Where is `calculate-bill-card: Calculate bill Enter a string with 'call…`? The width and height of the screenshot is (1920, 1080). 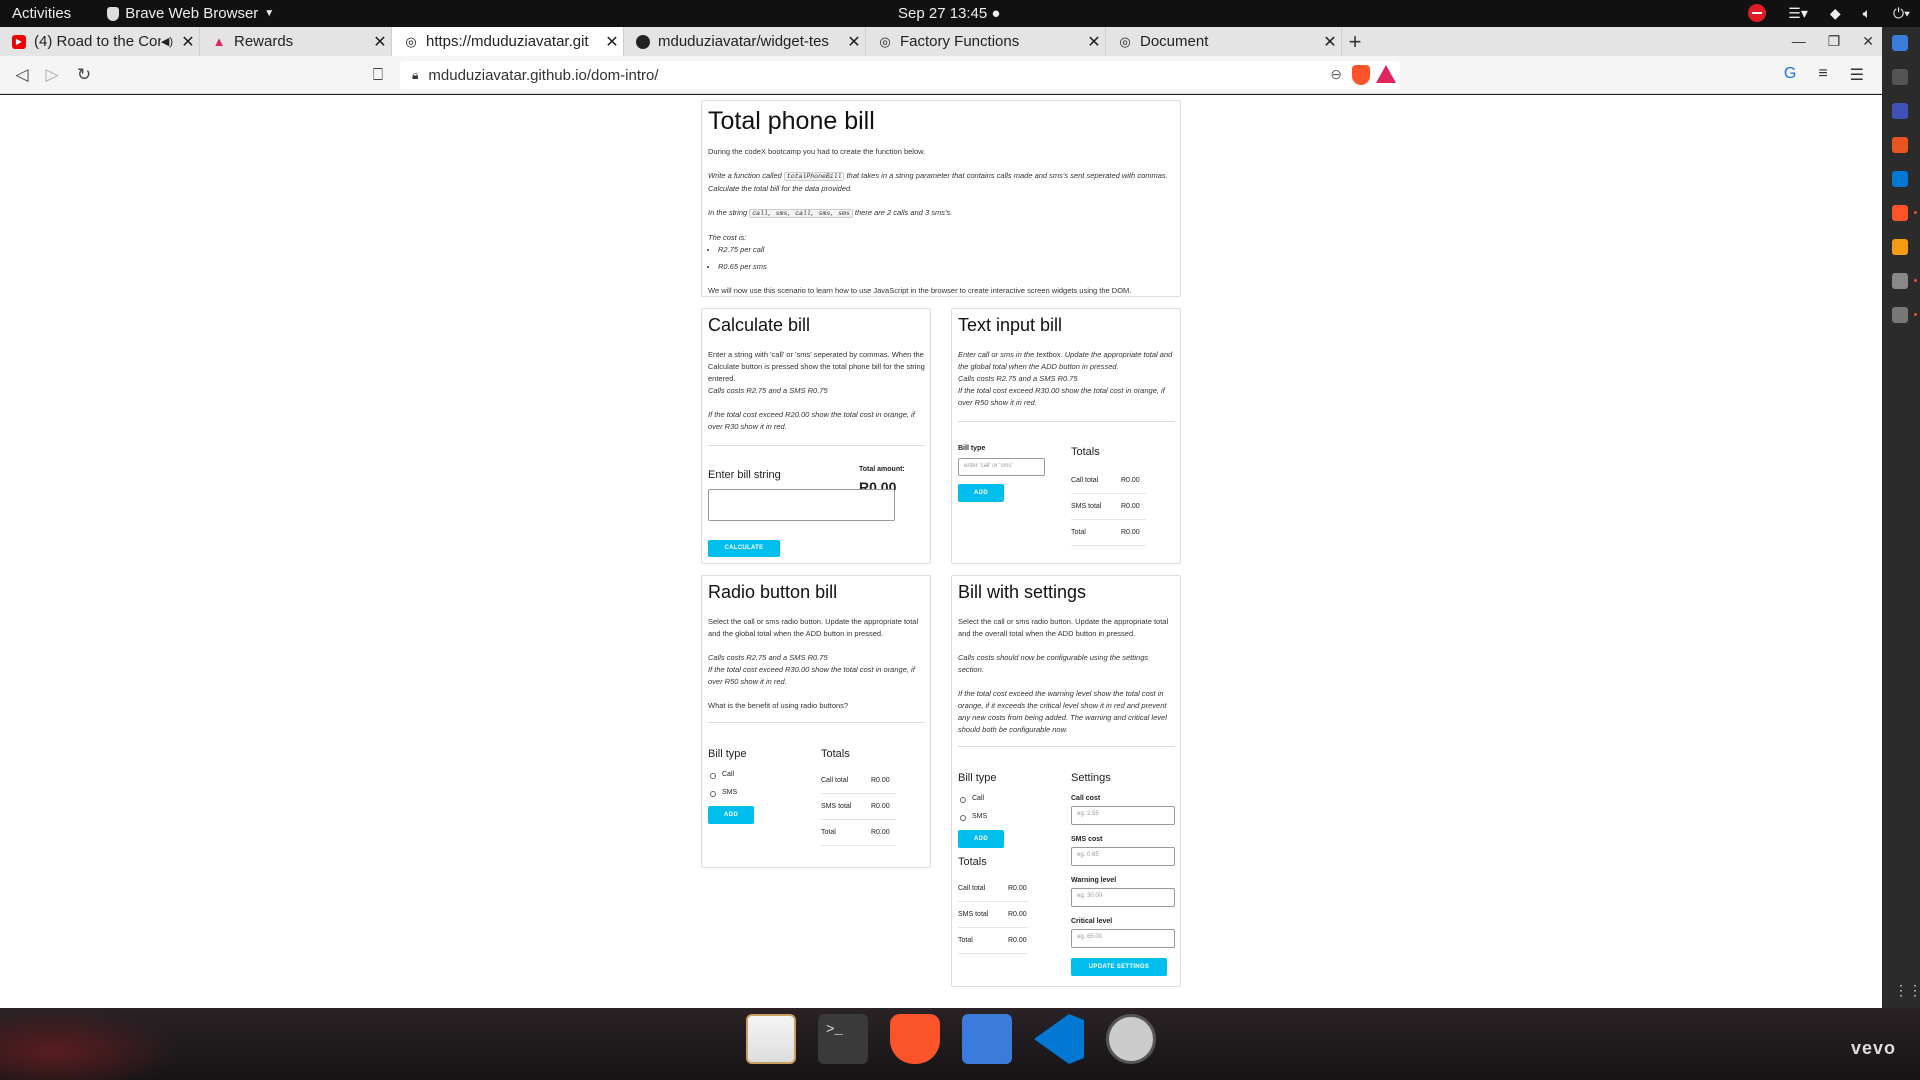 calculate-bill-card: Calculate bill Enter a string with 'call… is located at coordinates (816, 436).